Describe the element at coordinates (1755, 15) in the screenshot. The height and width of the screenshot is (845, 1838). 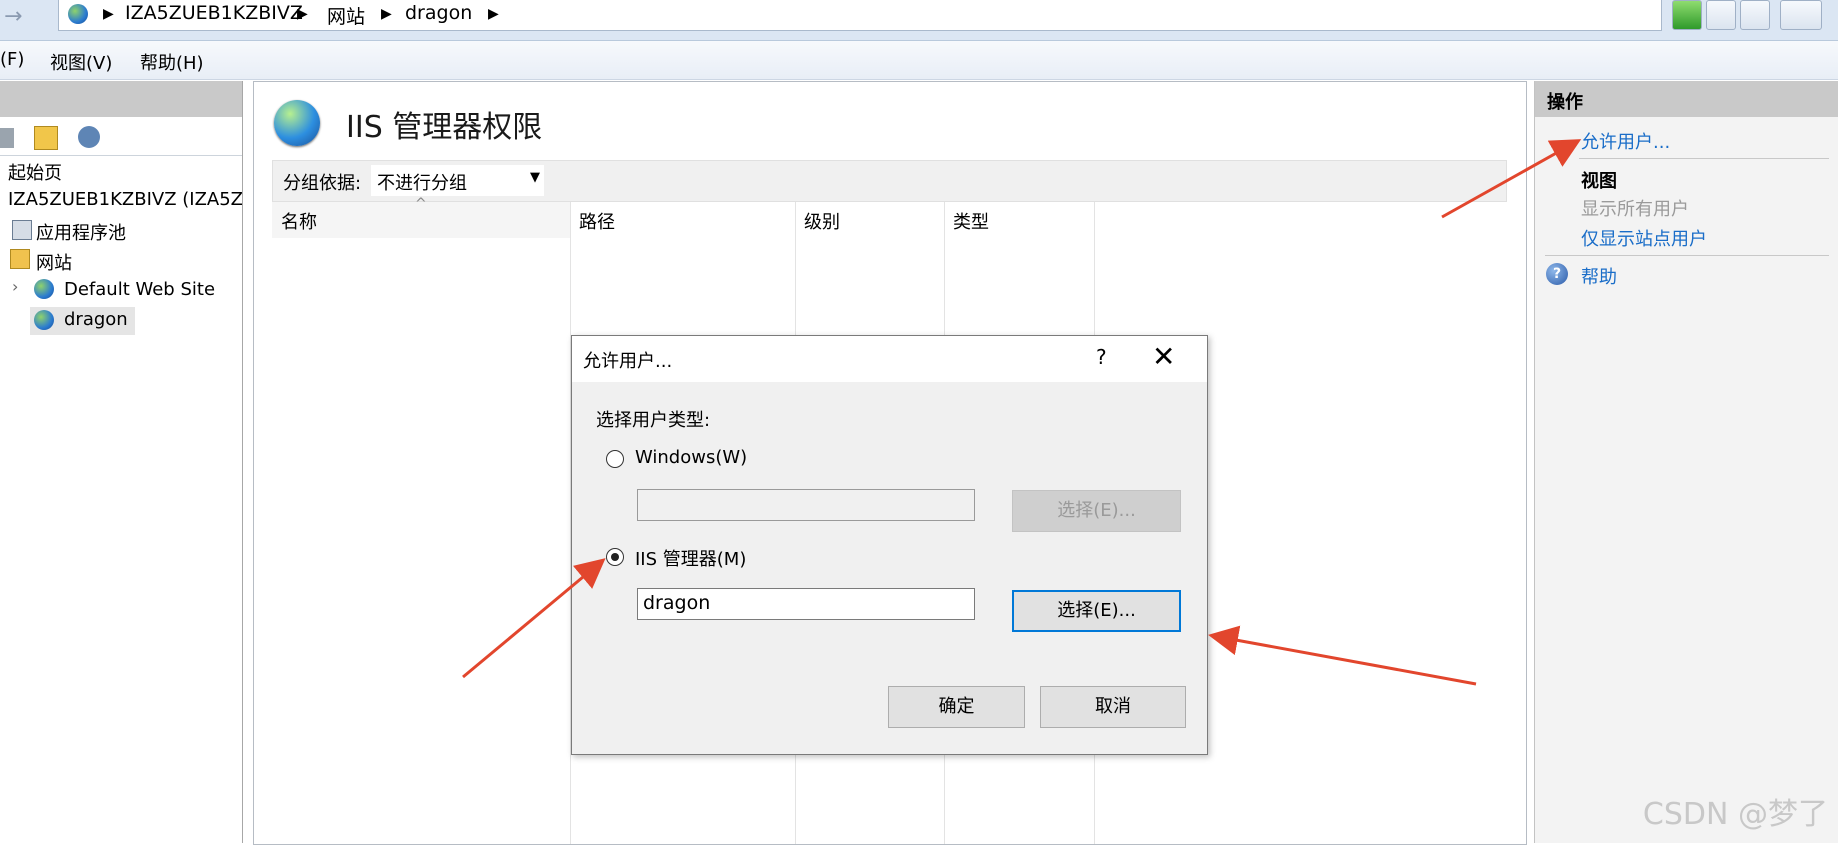
I see `home-icon` at that location.